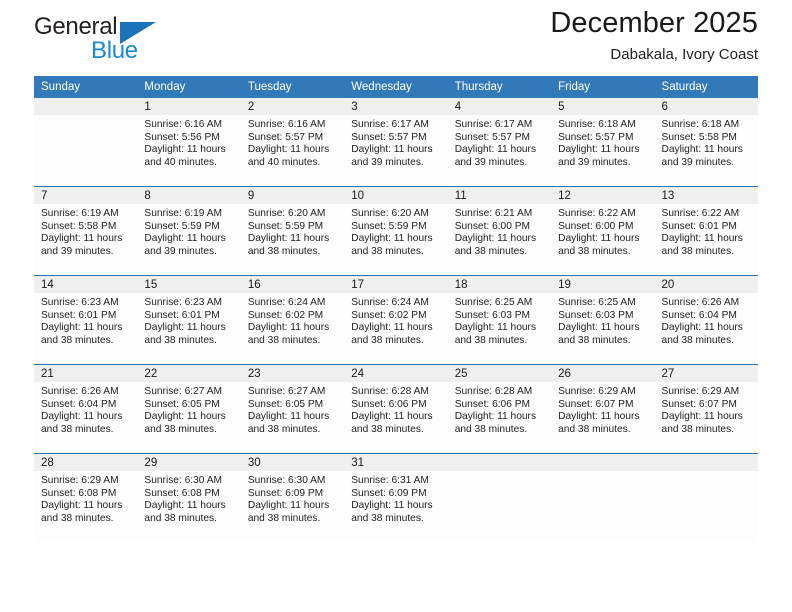 The height and width of the screenshot is (612, 792). Describe the element at coordinates (292, 284) in the screenshot. I see `day-number: 16` at that location.